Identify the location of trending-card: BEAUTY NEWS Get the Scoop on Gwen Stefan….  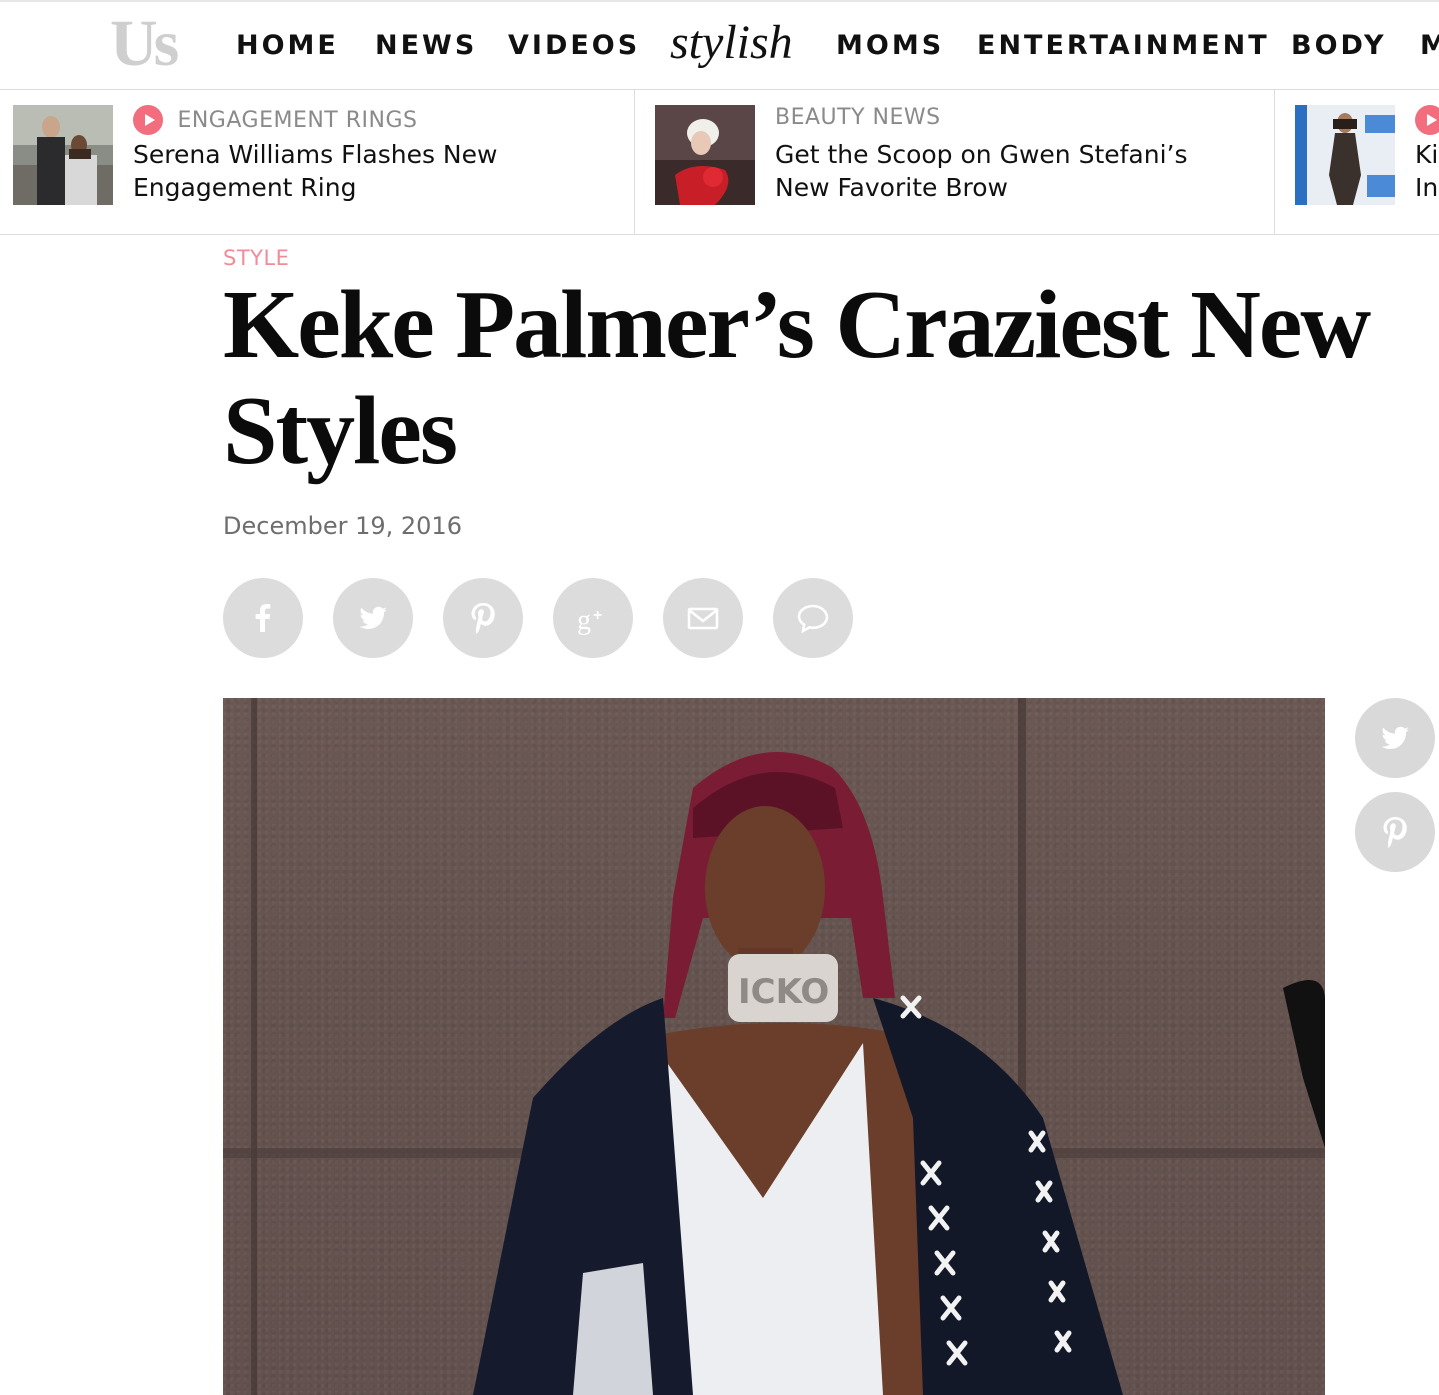
(958, 162).